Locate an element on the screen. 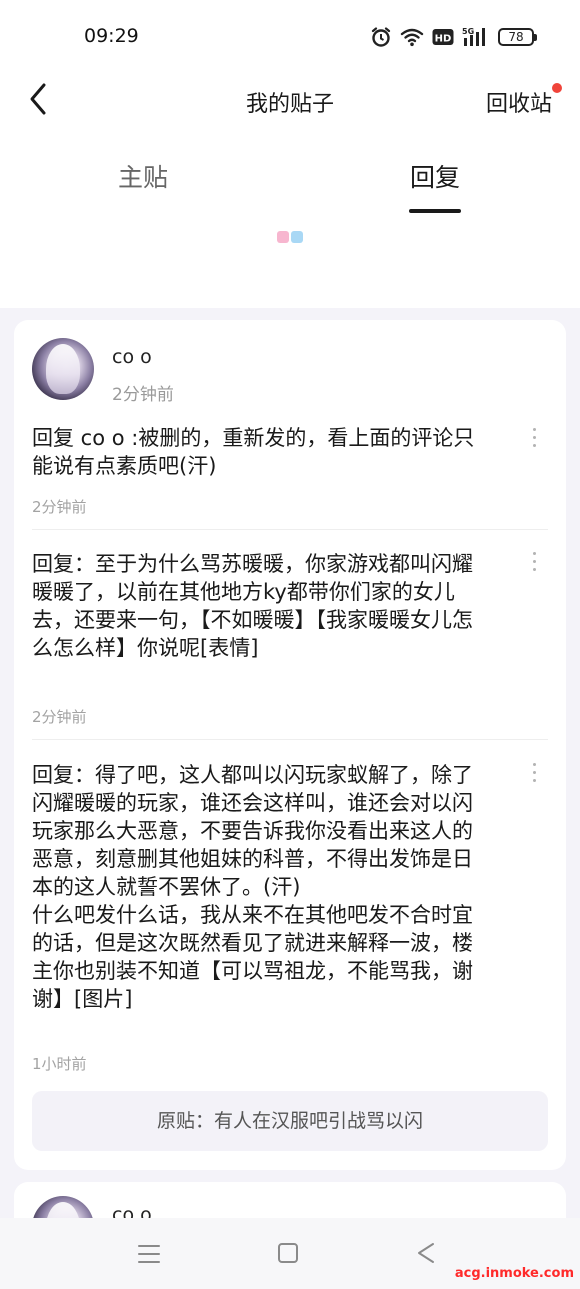 This screenshot has height=1289, width=580. loading-dot-pink is located at coordinates (283, 237).